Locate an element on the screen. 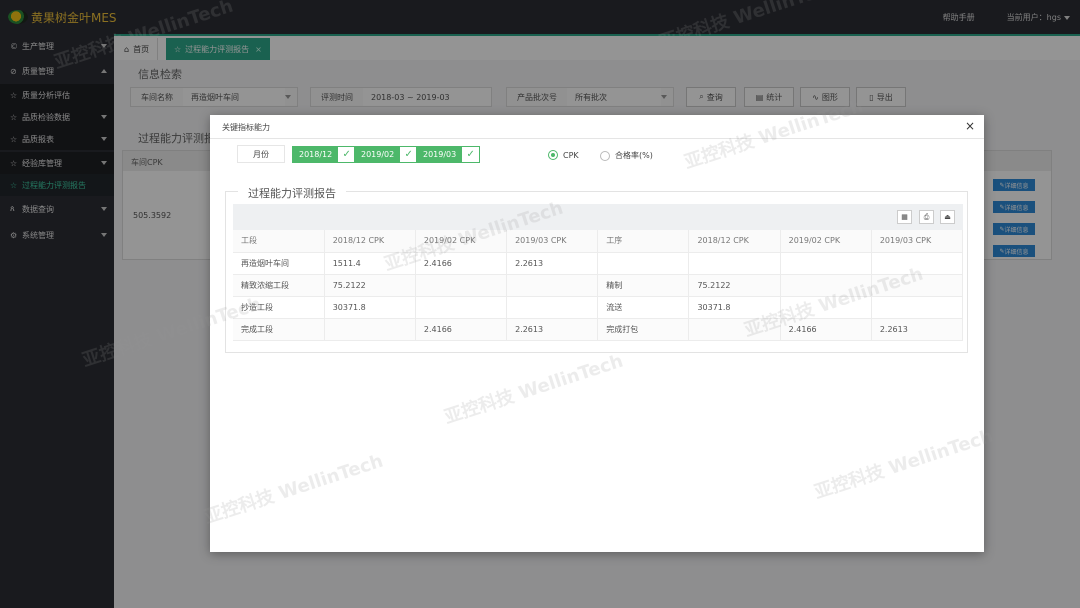  radio-cpk-label: CPK is located at coordinates (571, 155).